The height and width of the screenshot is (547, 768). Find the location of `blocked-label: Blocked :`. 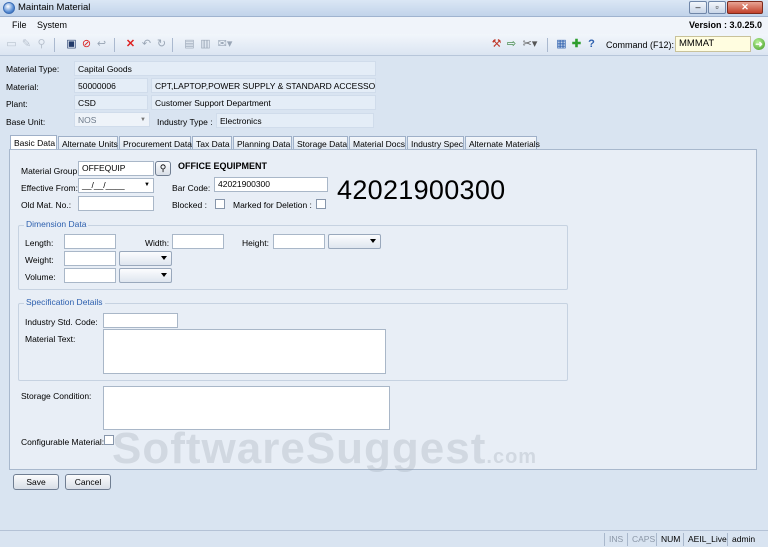

blocked-label: Blocked : is located at coordinates (189, 205).